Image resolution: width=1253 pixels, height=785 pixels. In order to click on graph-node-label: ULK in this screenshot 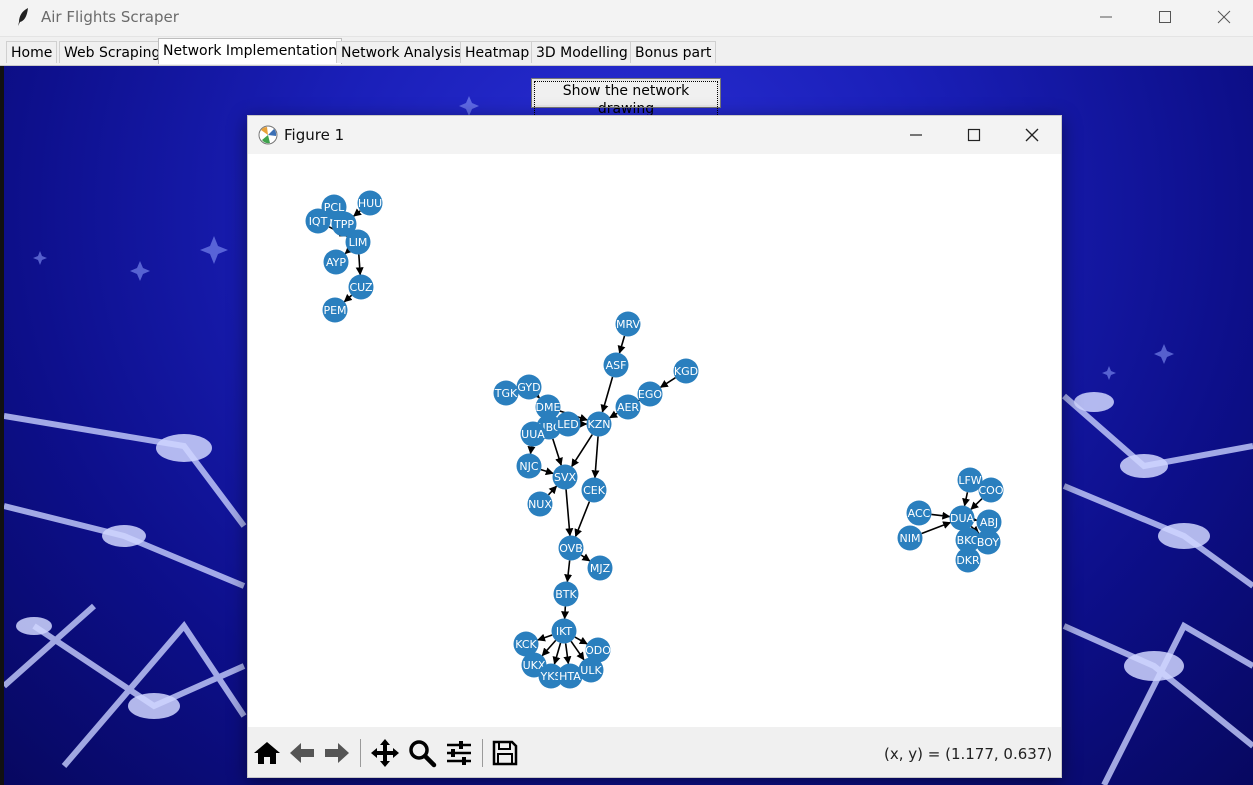, I will do `click(591, 670)`.